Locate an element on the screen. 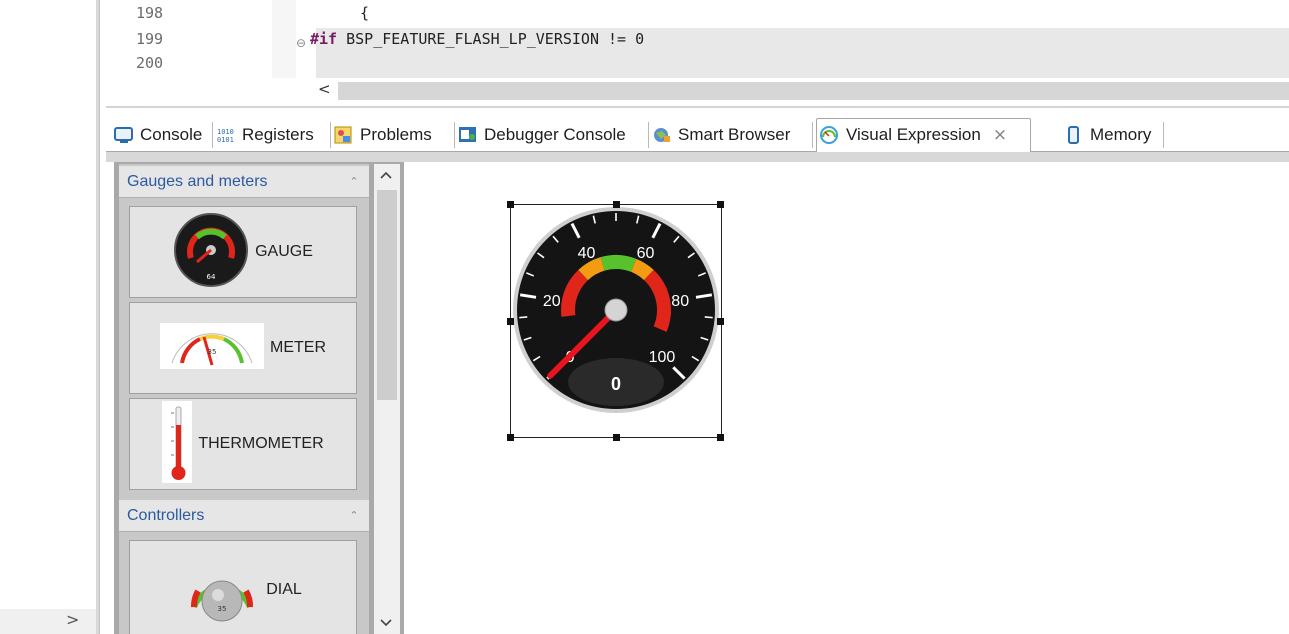 The image size is (1289, 634). tab-label: Registers is located at coordinates (278, 134).